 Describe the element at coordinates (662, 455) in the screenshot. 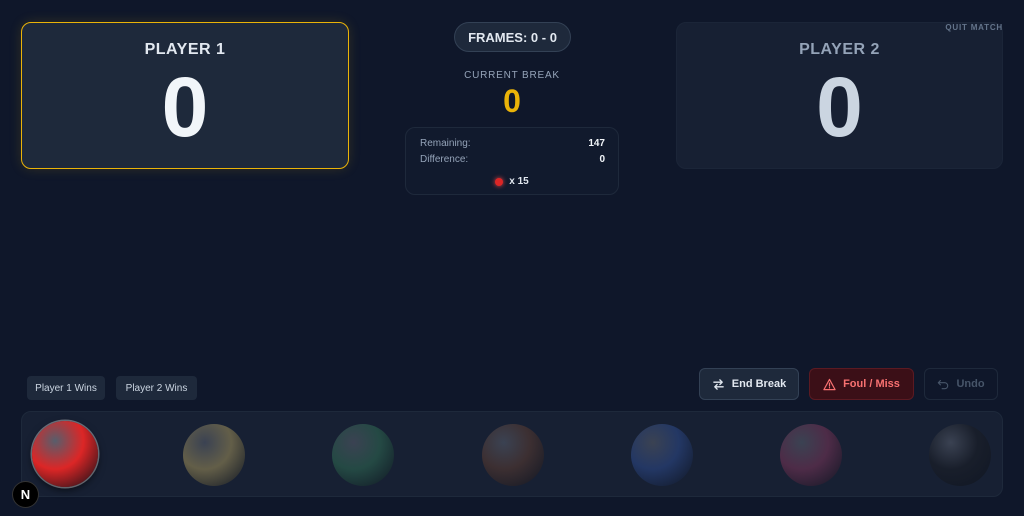

I see `blue-ball-button` at that location.